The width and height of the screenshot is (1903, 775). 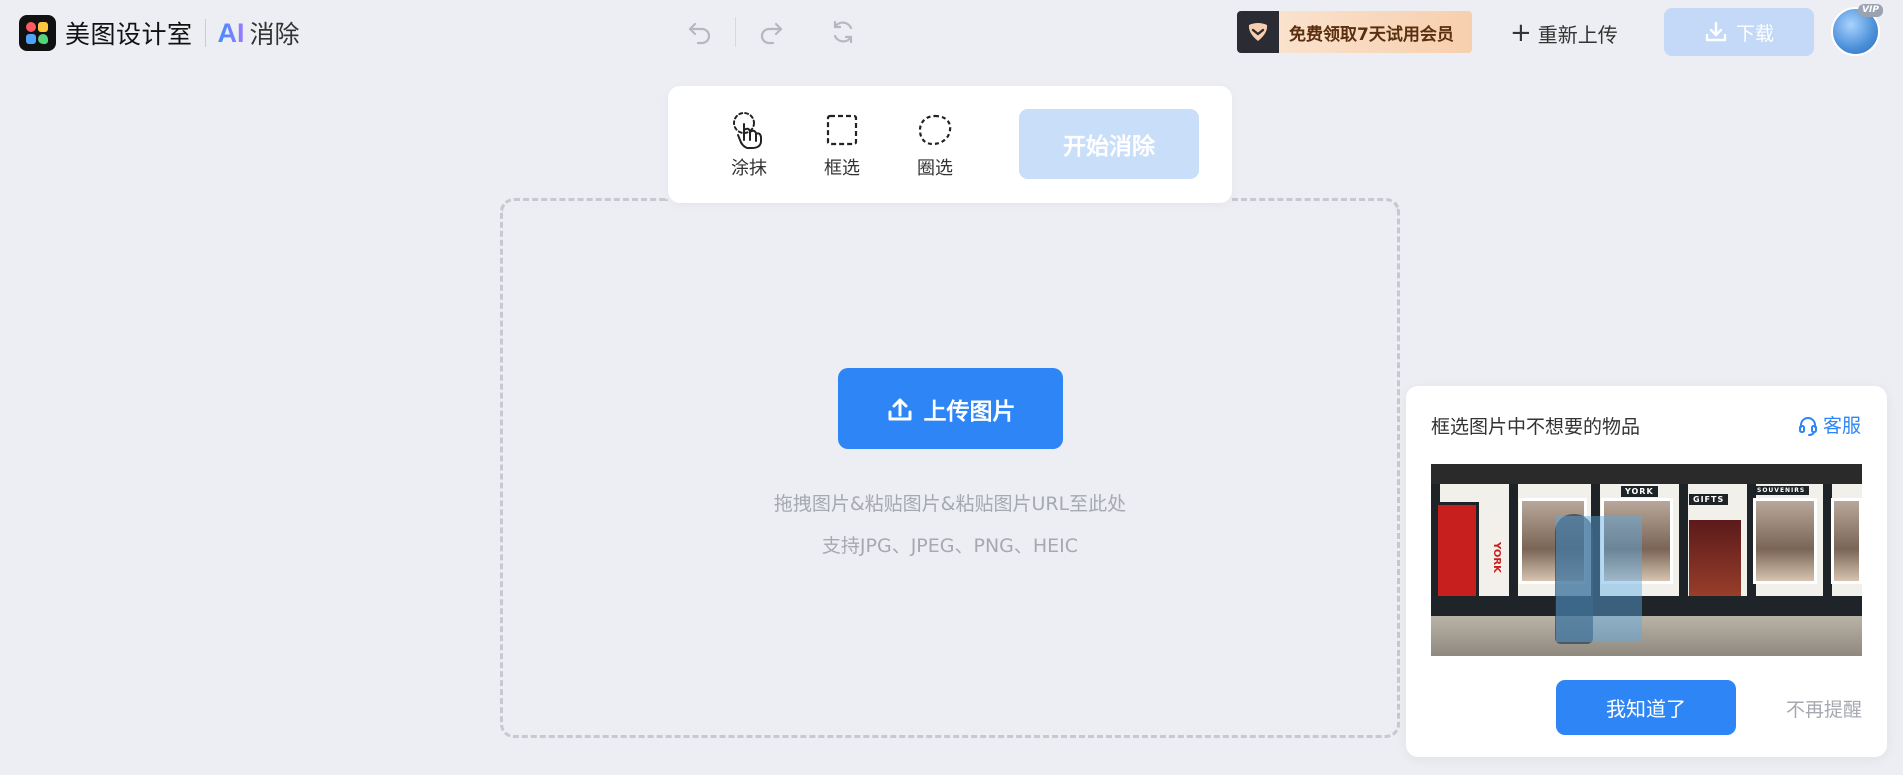 What do you see at coordinates (1781, 490) in the screenshot?
I see `image-sign-souvenirs: SOUVENIRS` at bounding box center [1781, 490].